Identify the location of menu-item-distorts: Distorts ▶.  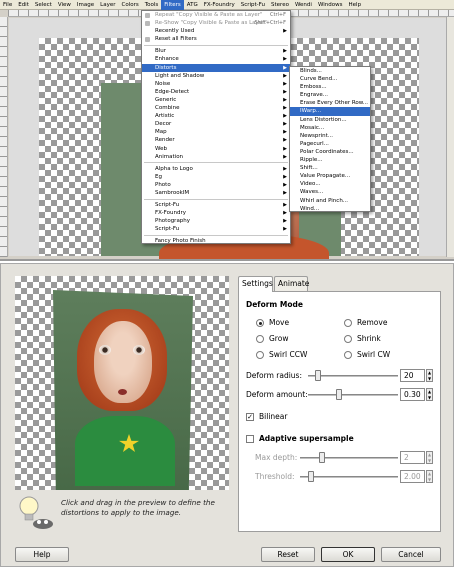
(216, 67).